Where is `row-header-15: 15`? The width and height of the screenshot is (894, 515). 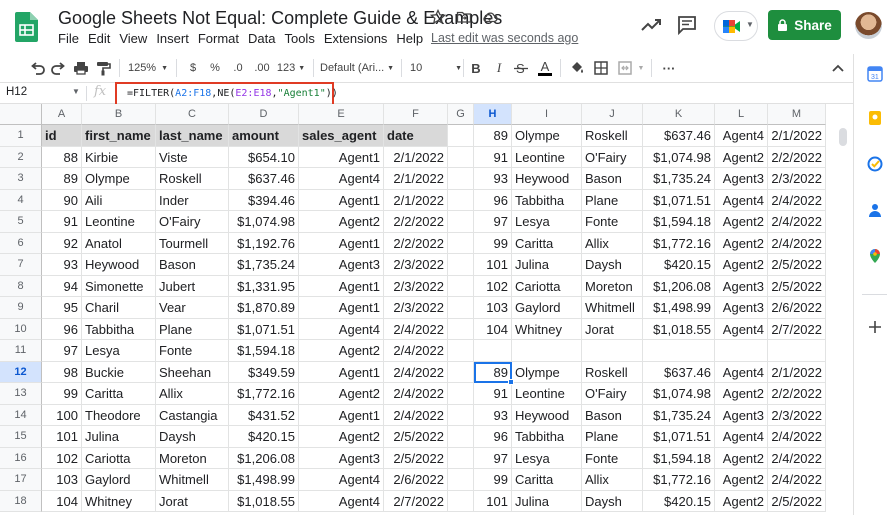 row-header-15: 15 is located at coordinates (21, 437).